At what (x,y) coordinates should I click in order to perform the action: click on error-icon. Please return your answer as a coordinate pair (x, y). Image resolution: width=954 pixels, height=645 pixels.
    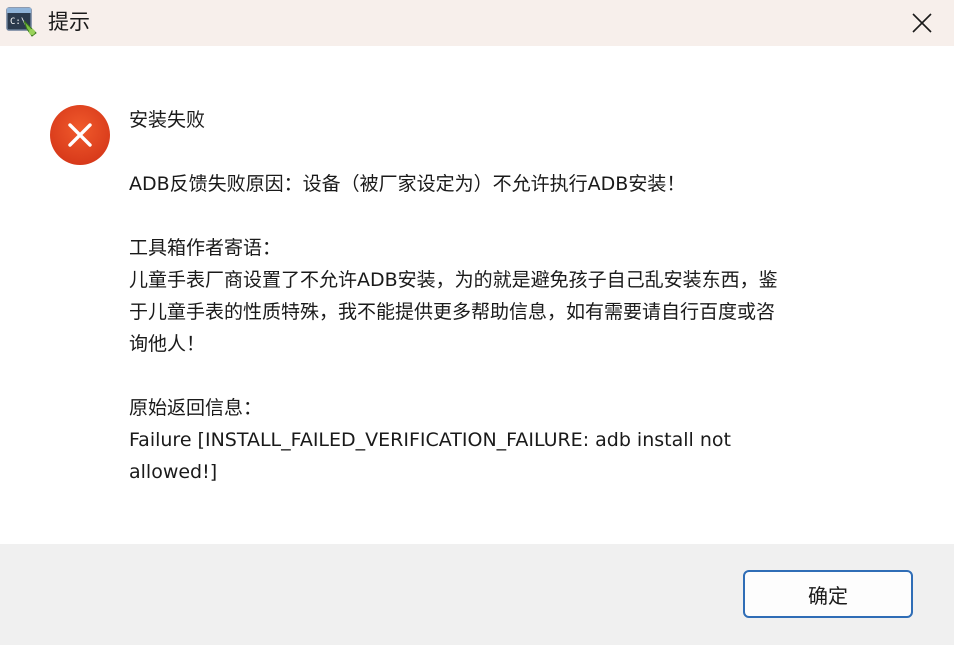
    Looking at the image, I should click on (80, 135).